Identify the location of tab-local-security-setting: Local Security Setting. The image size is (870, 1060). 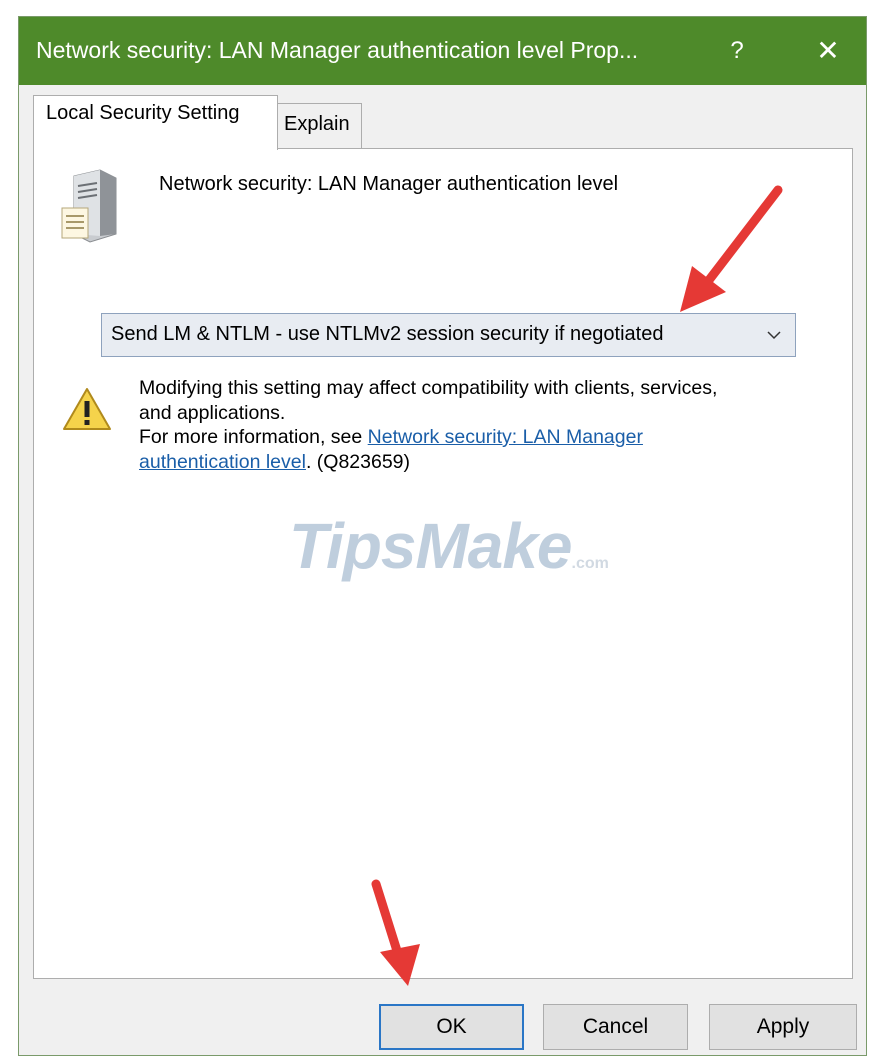
(155, 122).